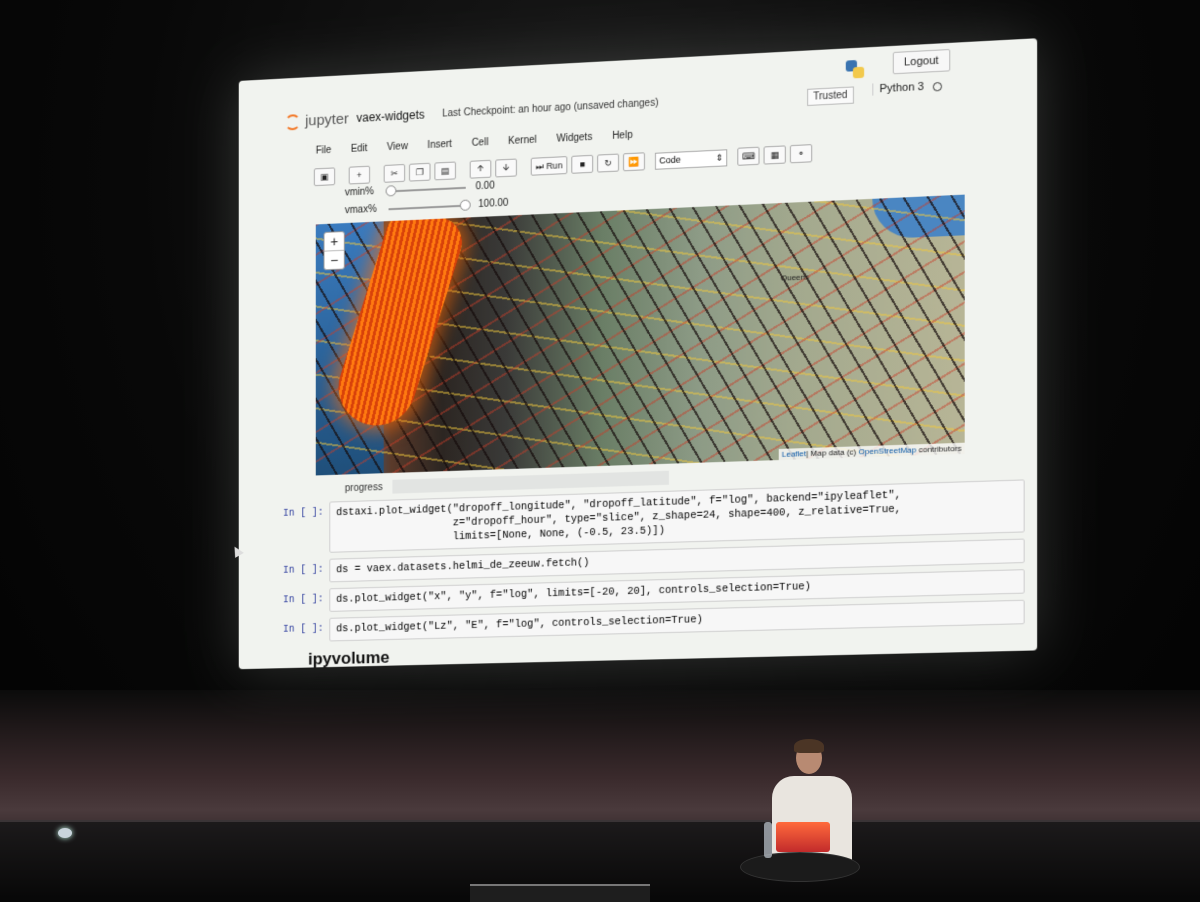 The image size is (1200, 902). What do you see at coordinates (327, 120) in the screenshot?
I see `jupyter-logo-text: jupyter` at bounding box center [327, 120].